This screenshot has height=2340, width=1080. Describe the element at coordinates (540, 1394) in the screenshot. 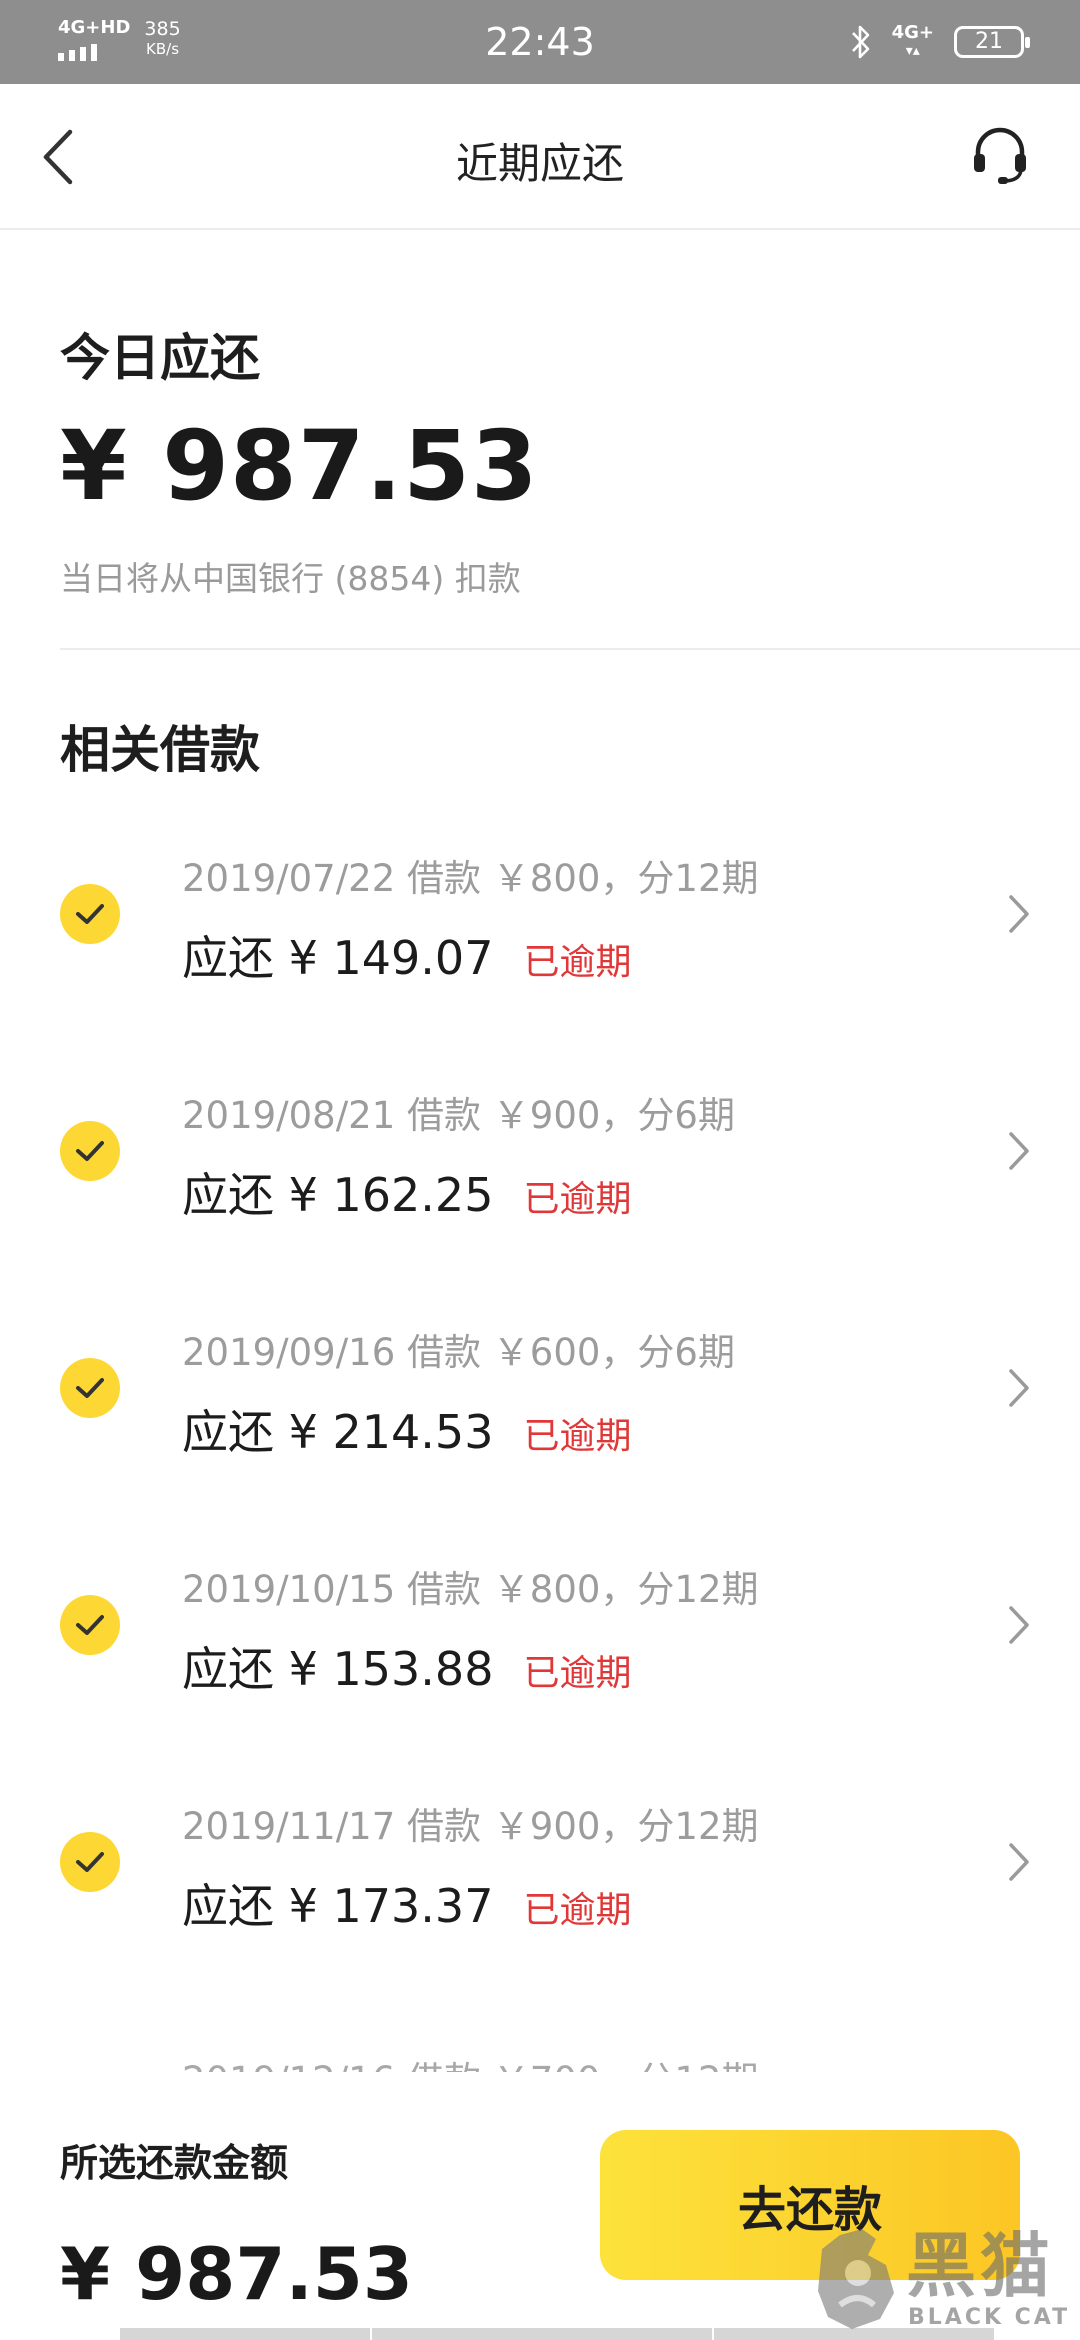

I see `loan-item: 2019/09/16 借款 ￥600，分6期 应还 ¥ 214.53 已逾期` at that location.